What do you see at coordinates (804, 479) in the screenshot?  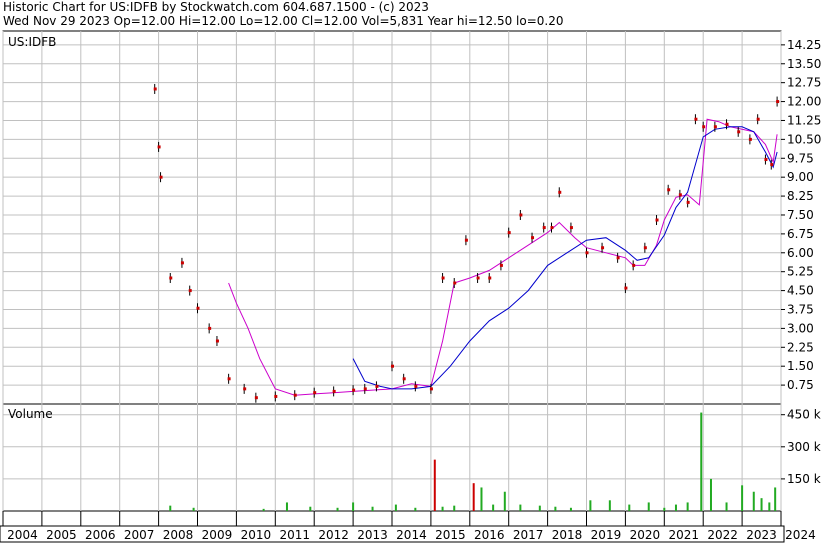 I see `volume-tick-label: 150 k` at bounding box center [804, 479].